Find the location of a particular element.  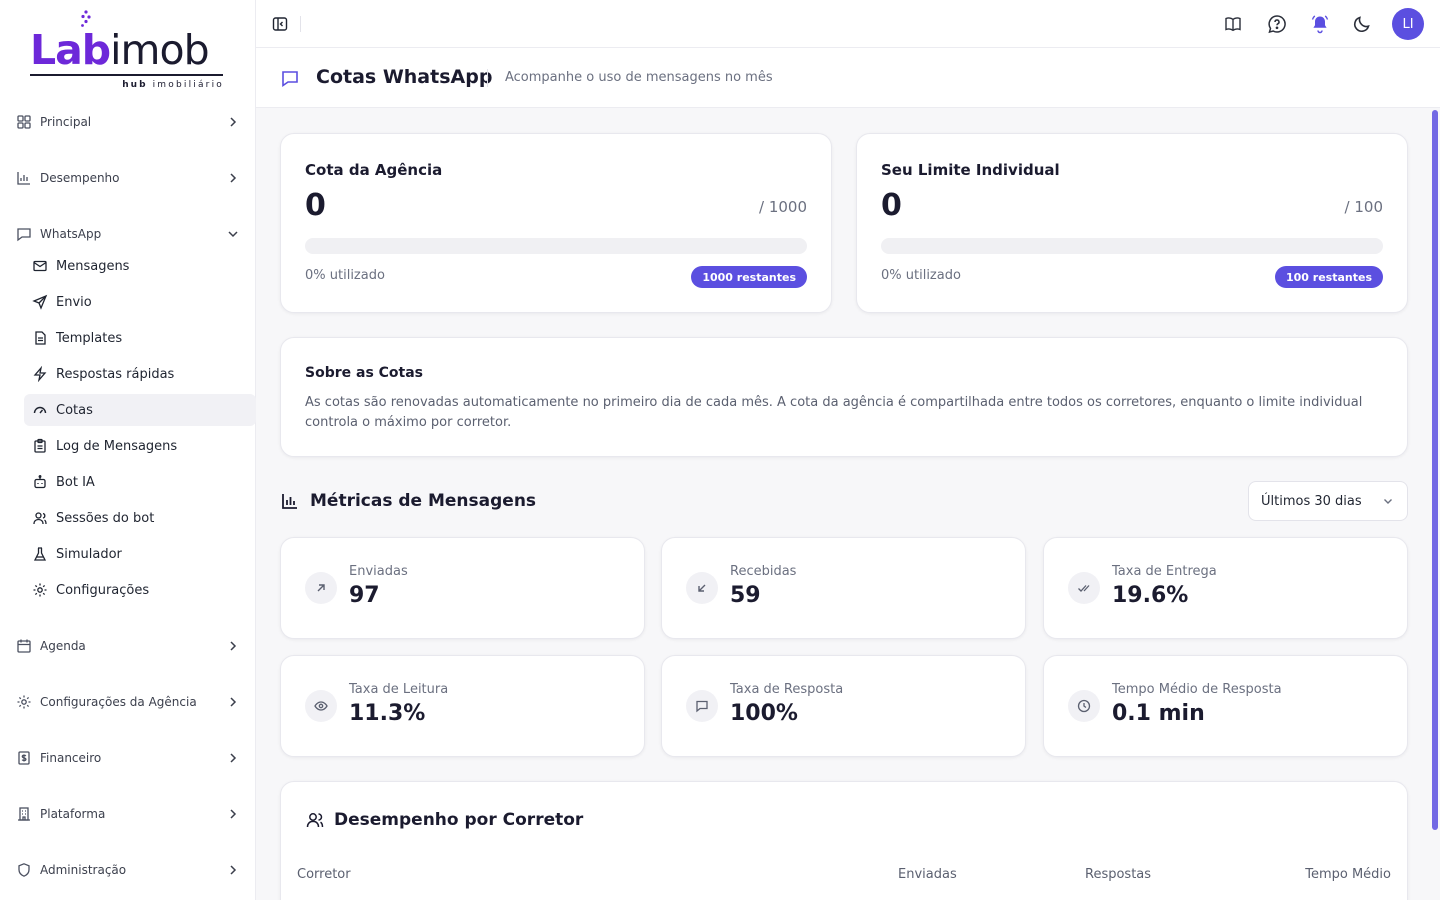

metric-card-taxa-entrega: Taxa de Entrega 19.6% is located at coordinates (1225, 588).